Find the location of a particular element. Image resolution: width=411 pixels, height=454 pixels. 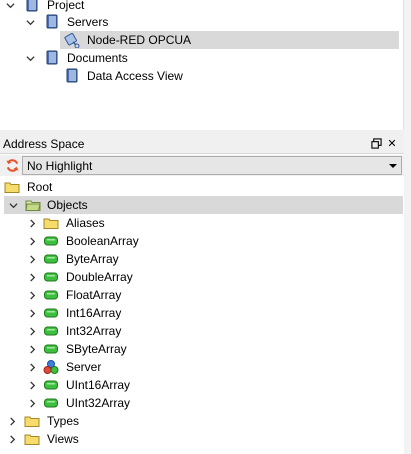

tree-item-bytearray: ByteArray is located at coordinates (211, 259).